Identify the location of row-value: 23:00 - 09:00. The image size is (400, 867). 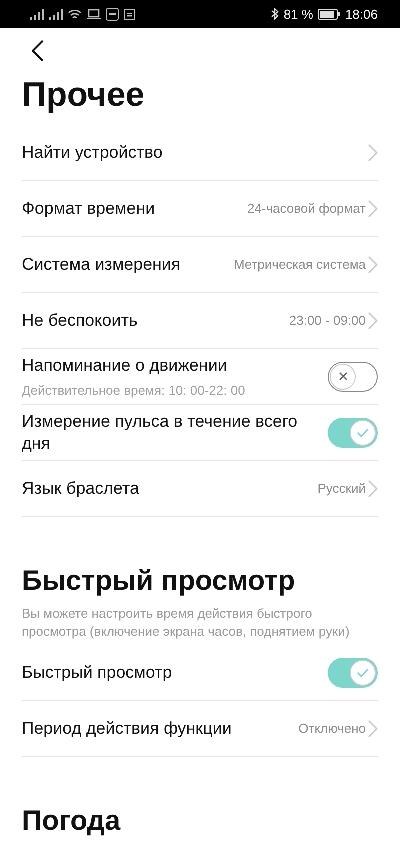
(327, 320).